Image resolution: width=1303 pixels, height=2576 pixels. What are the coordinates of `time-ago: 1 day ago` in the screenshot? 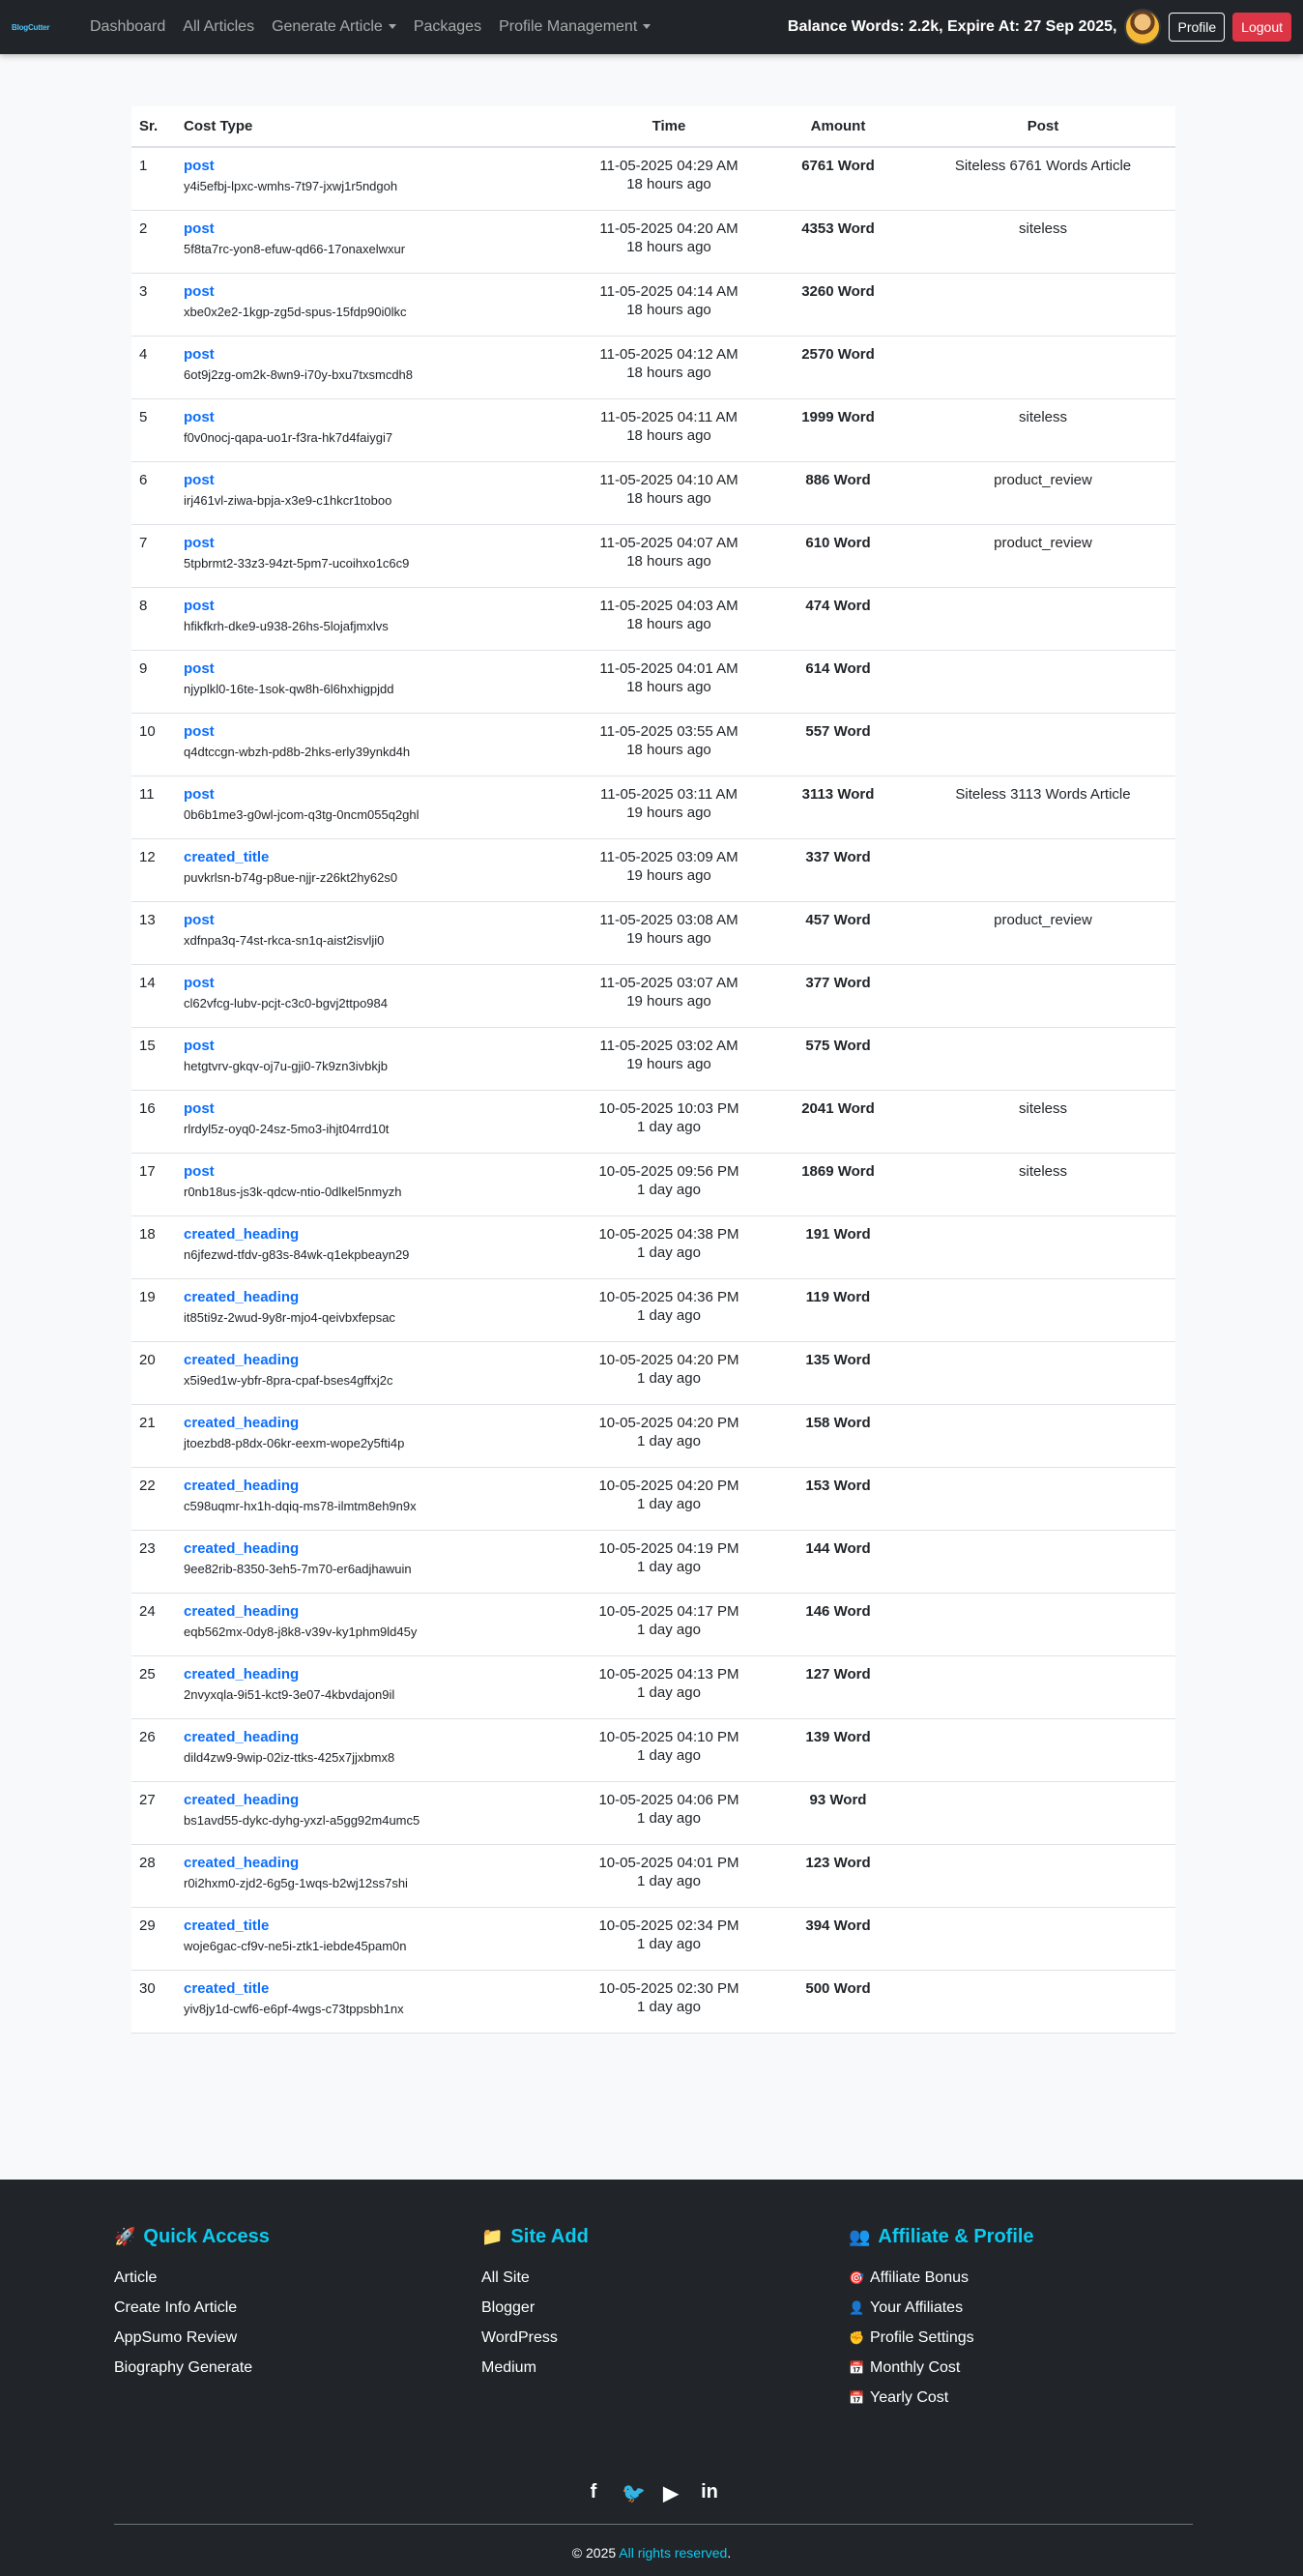 It's located at (669, 1189).